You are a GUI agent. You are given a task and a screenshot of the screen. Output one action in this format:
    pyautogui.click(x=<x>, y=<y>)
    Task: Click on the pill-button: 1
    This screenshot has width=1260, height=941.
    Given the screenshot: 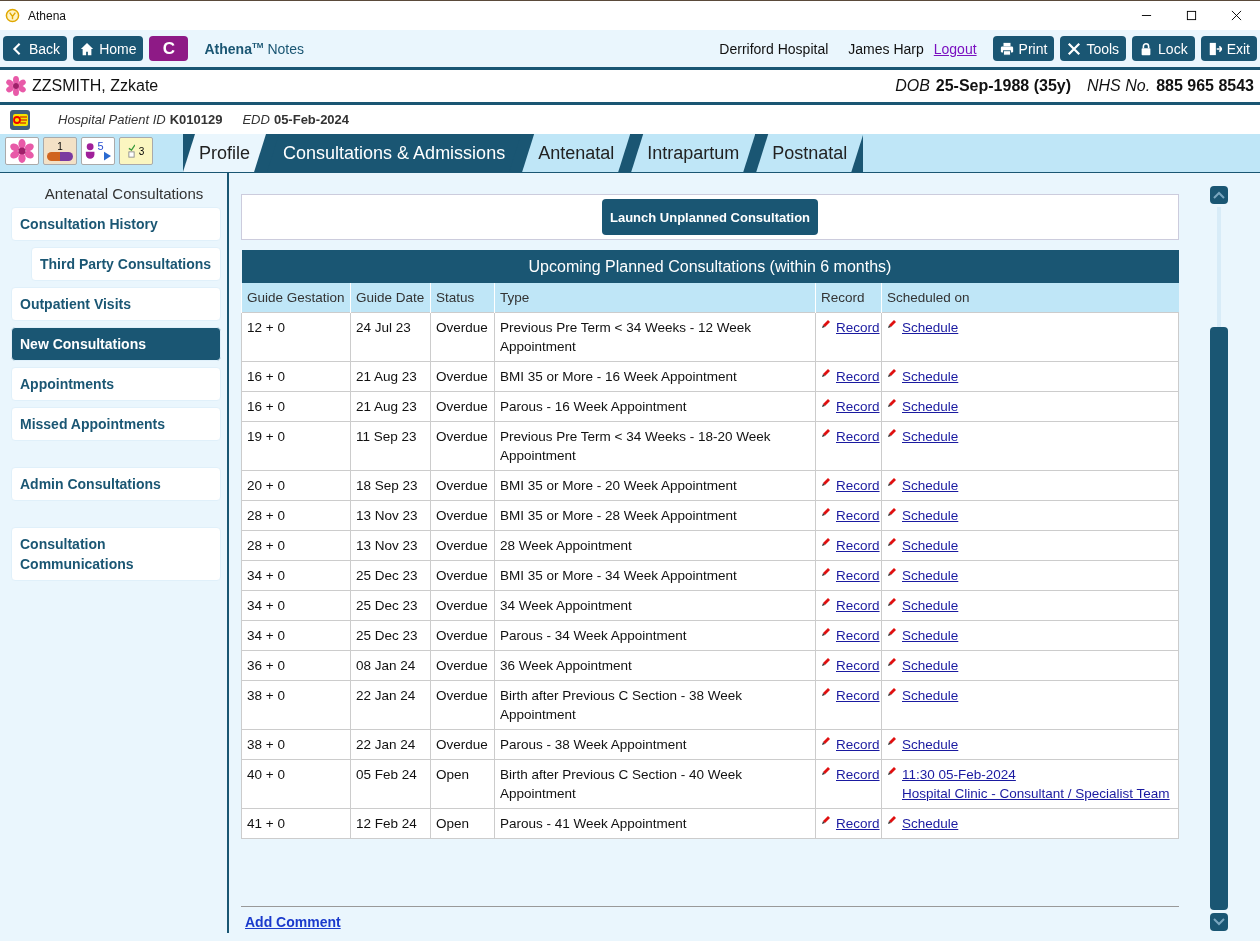 What is the action you would take?
    pyautogui.click(x=60, y=151)
    